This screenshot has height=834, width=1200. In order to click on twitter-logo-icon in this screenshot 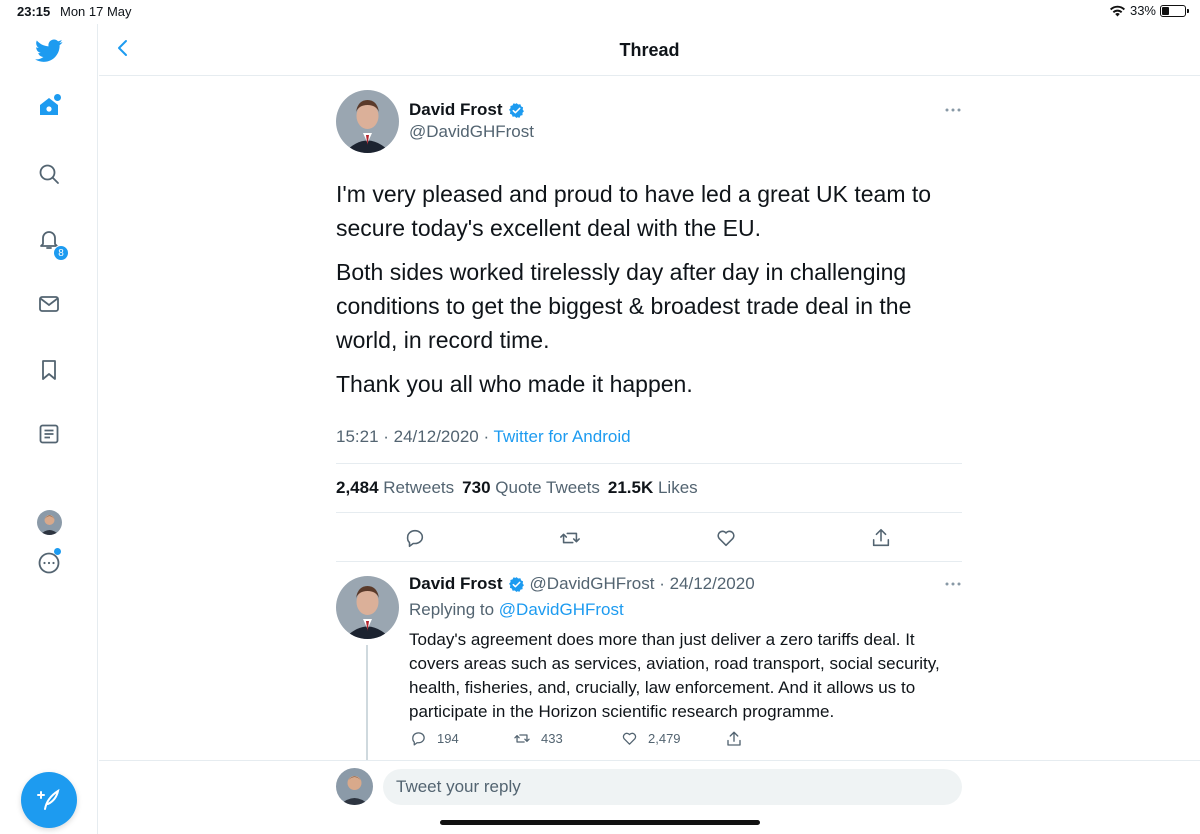, I will do `click(49, 51)`.